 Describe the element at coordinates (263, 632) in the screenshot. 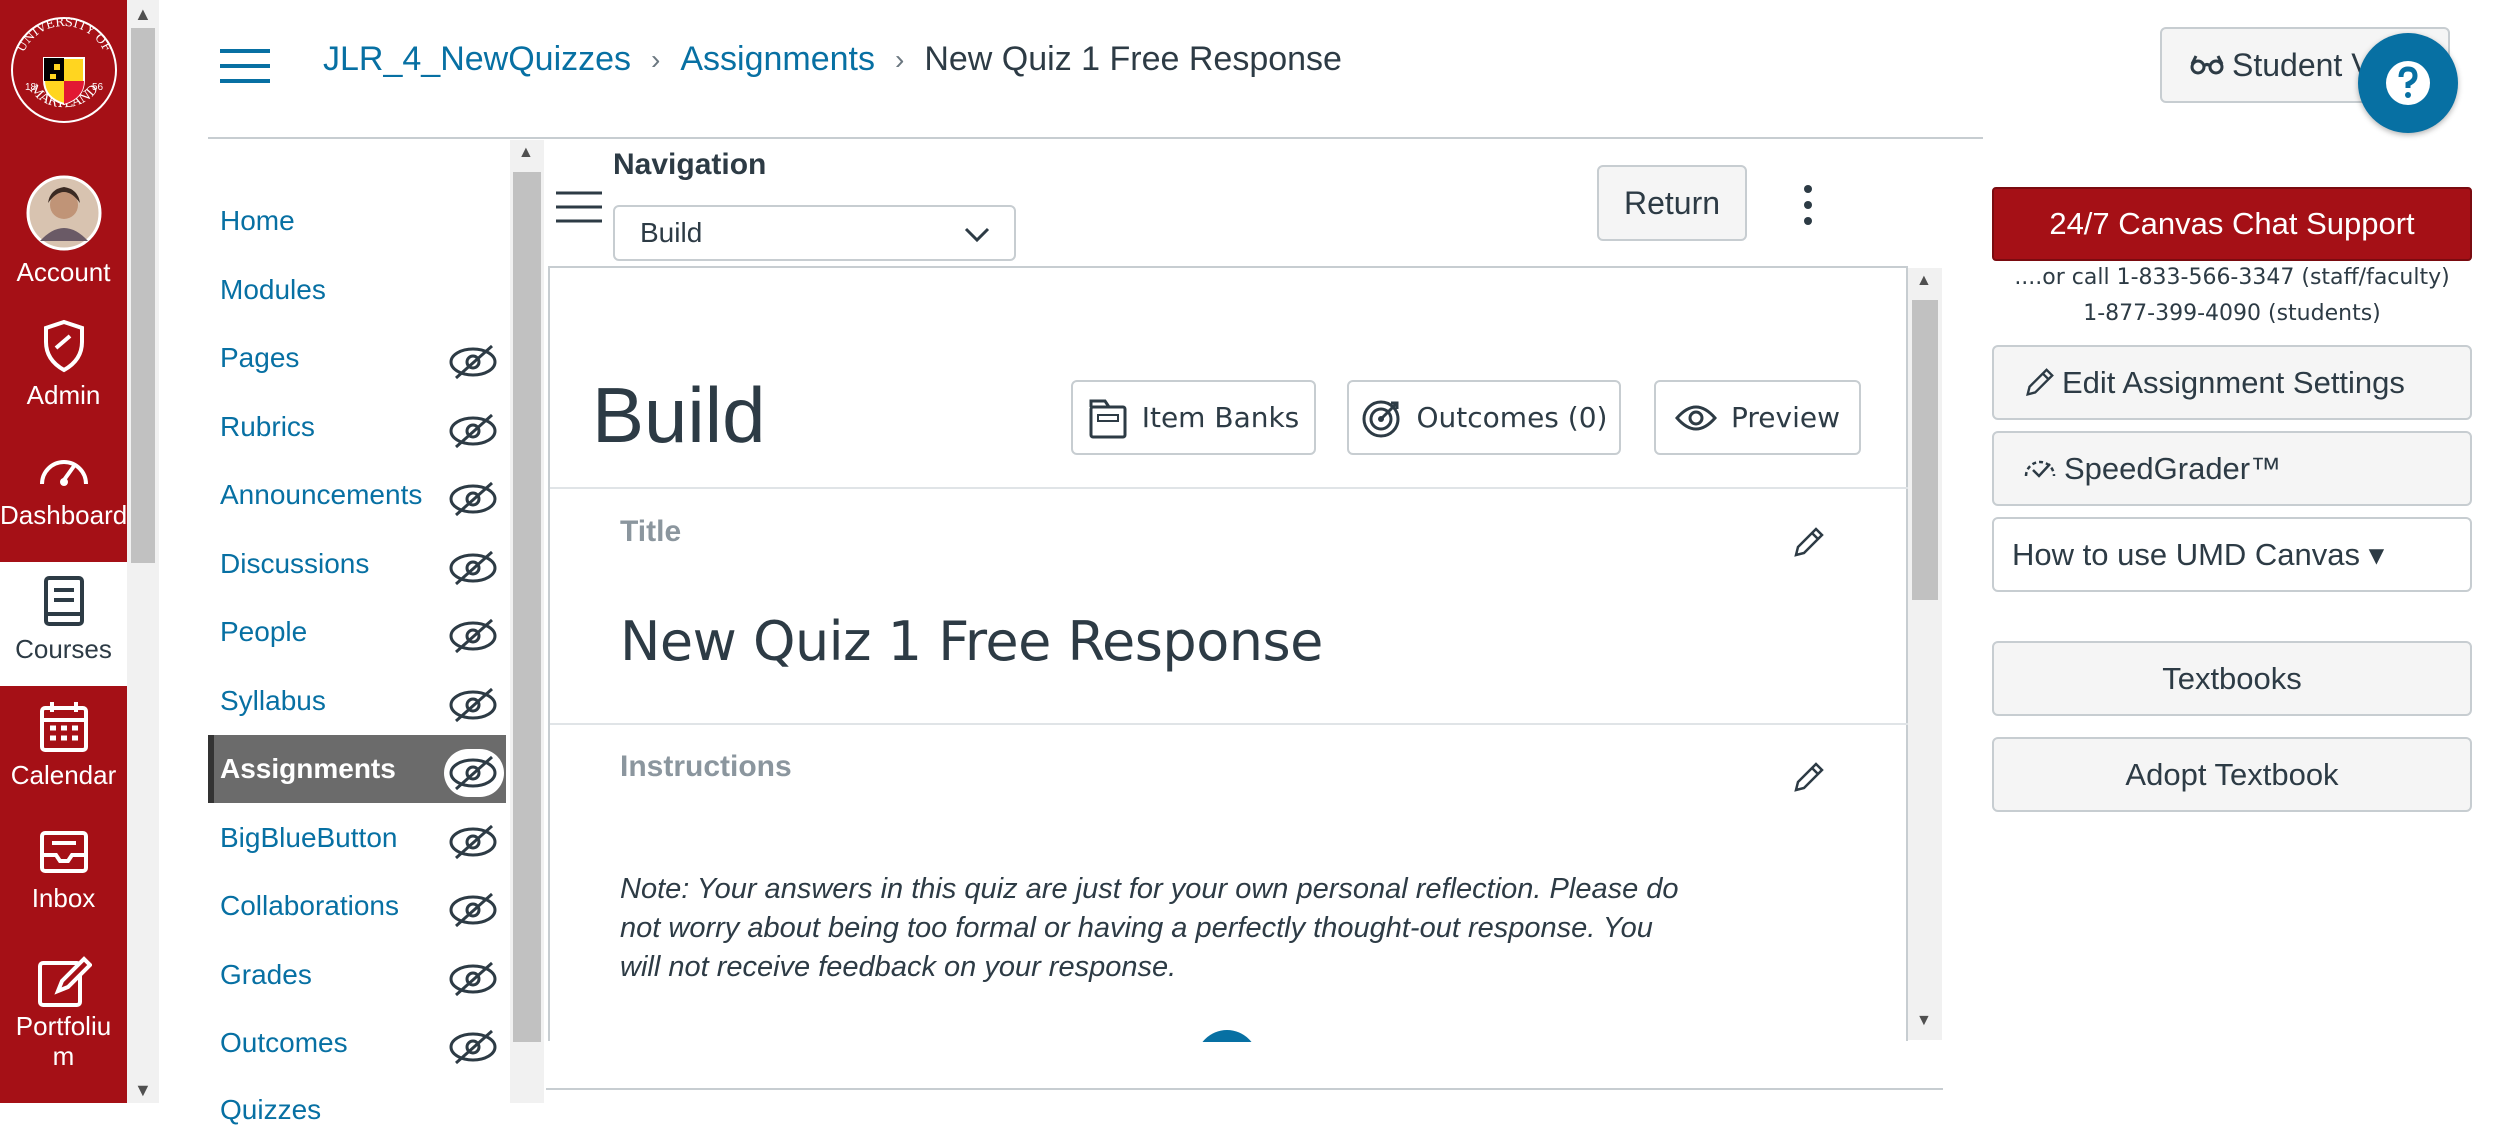

I see `course-nav-people: People` at that location.